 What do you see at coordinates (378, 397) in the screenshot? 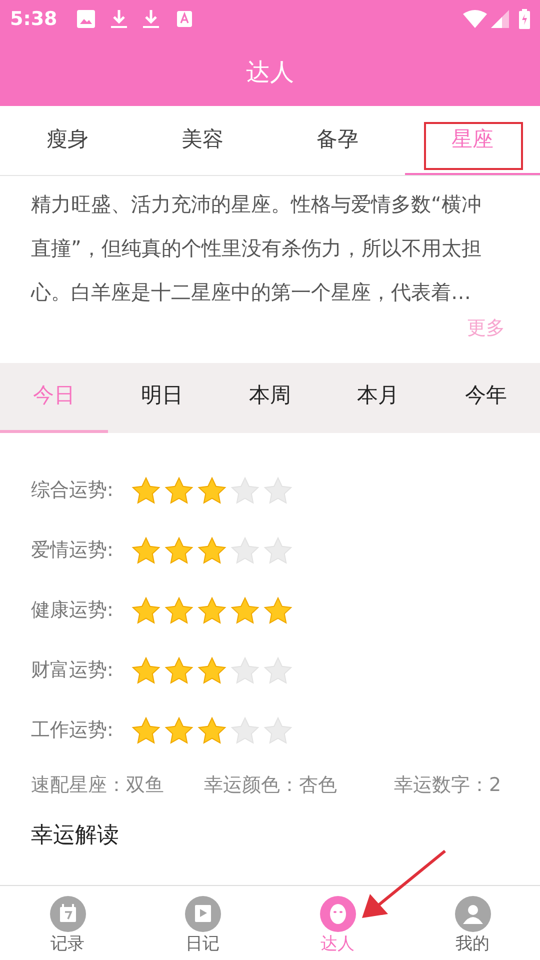
I see `period-tab: 本月` at bounding box center [378, 397].